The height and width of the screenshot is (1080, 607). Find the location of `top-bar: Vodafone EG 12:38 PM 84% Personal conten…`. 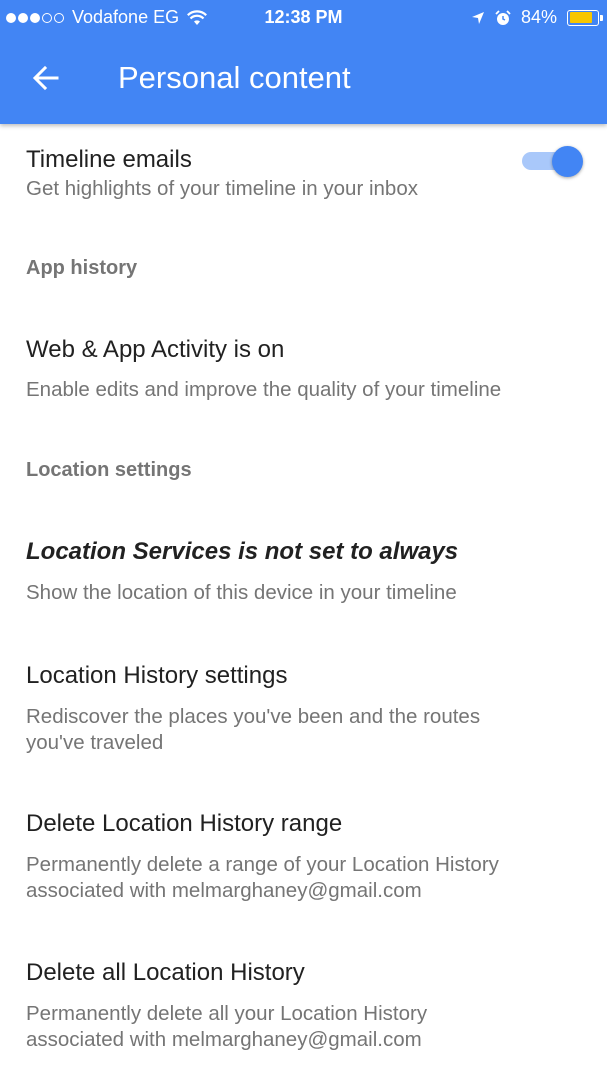

top-bar: Vodafone EG 12:38 PM 84% Personal conten… is located at coordinates (303, 62).